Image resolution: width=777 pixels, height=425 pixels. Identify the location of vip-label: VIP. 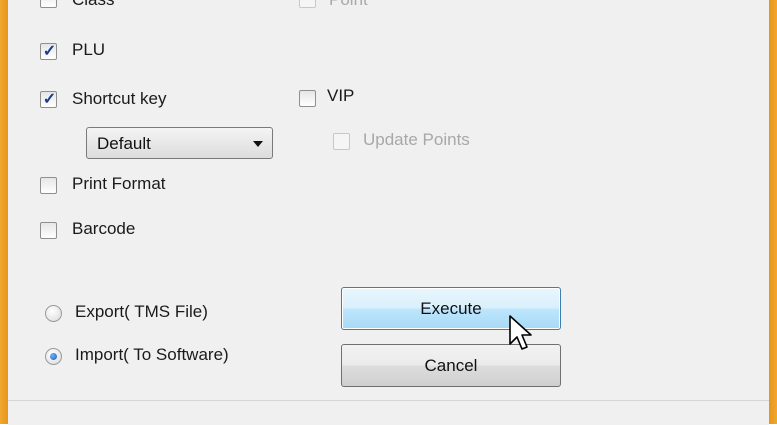
(341, 95).